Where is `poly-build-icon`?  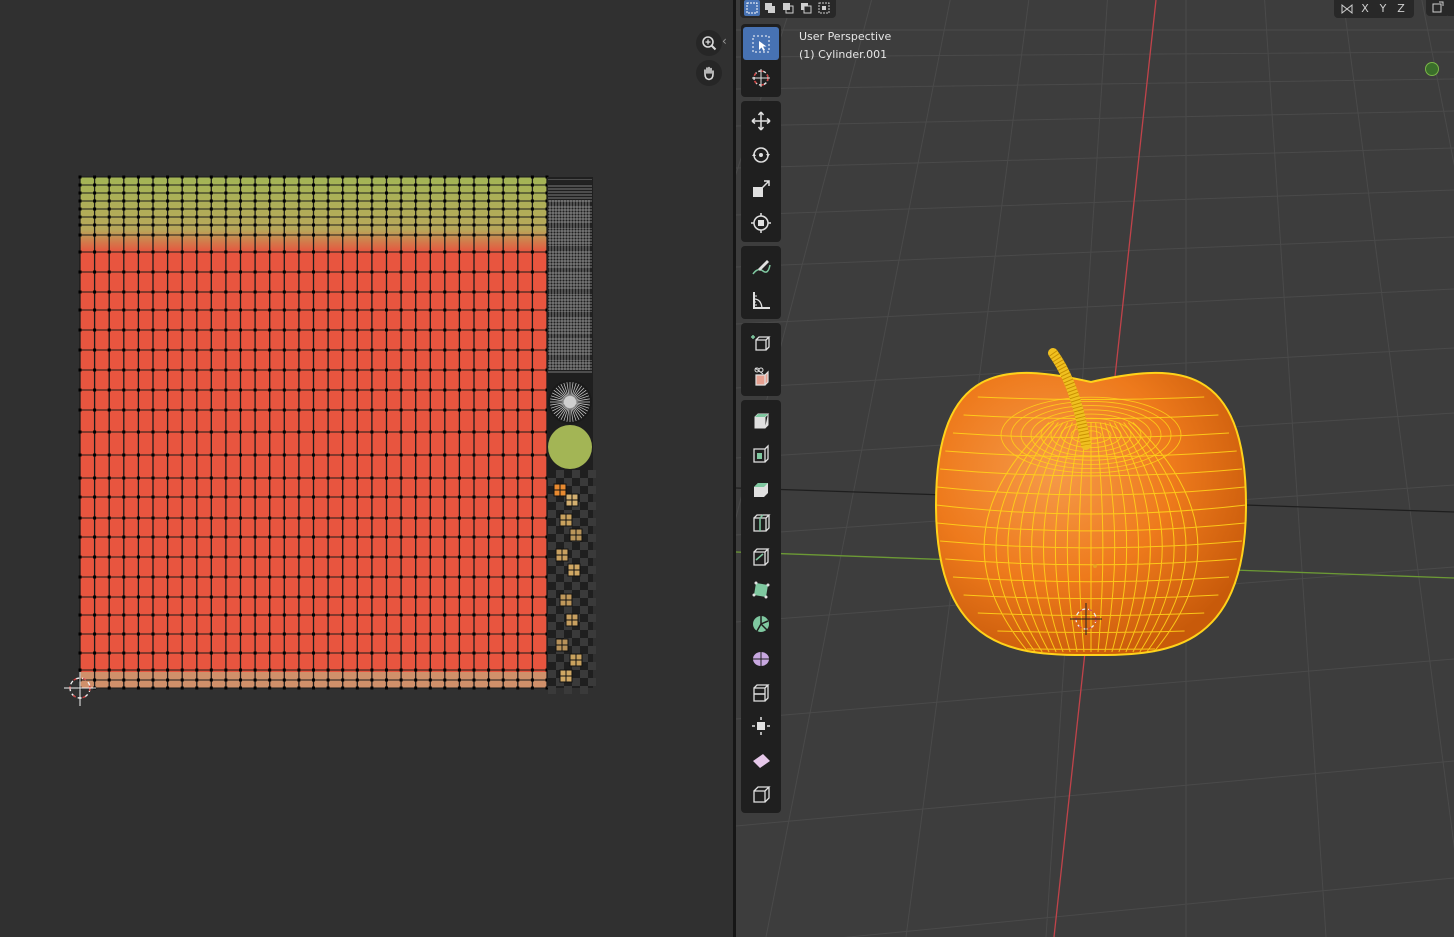
poly-build-icon is located at coordinates (761, 589).